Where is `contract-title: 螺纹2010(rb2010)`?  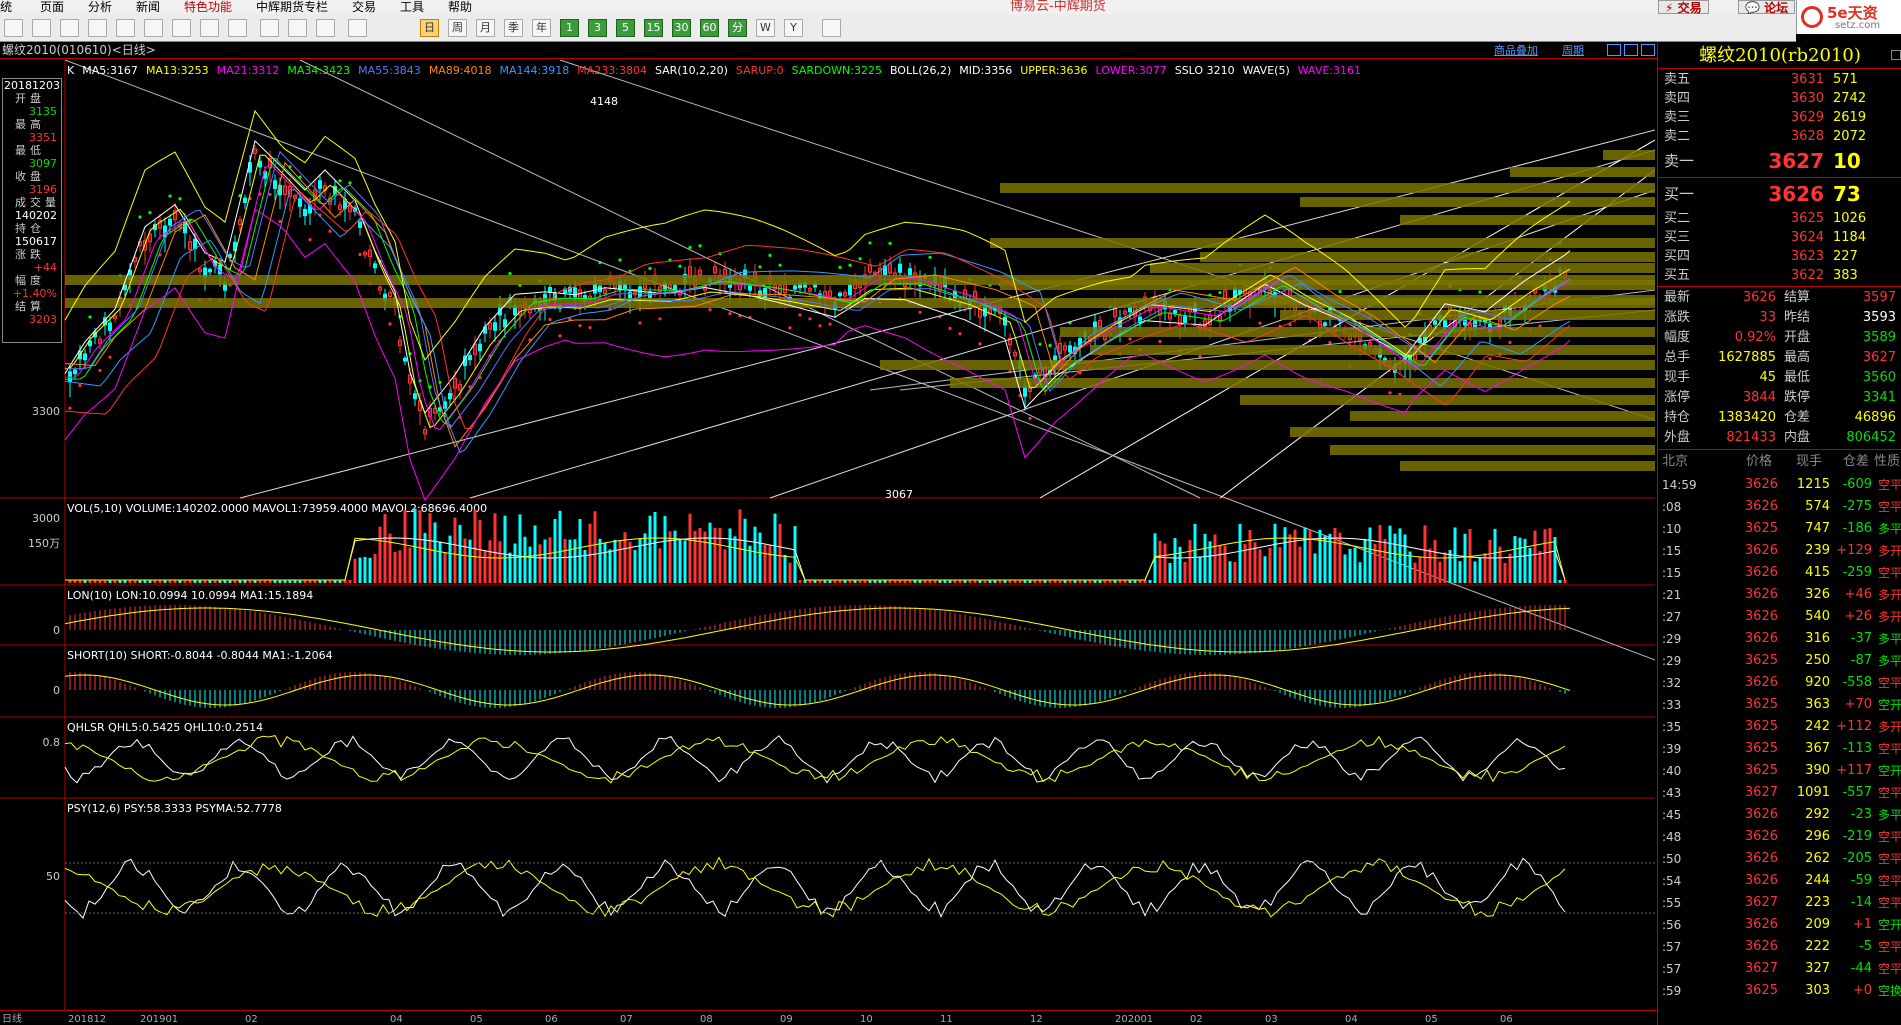
contract-title: 螺纹2010(rb2010) is located at coordinates (1779, 55).